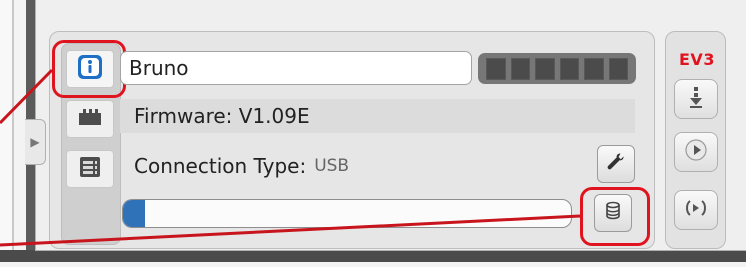 This screenshot has height=267, width=746. I want to click on tab-available-bricks, so click(90, 169).